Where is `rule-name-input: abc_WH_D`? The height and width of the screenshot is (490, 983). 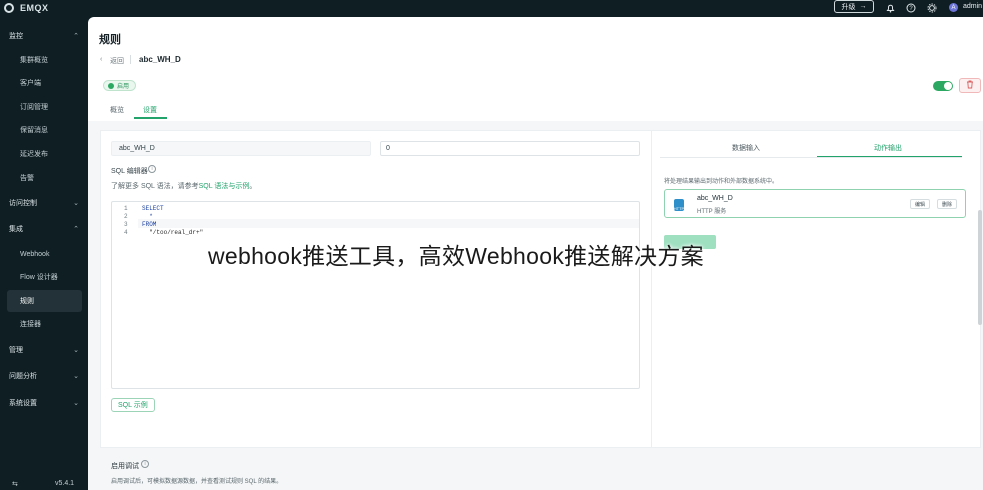
rule-name-input: abc_WH_D is located at coordinates (241, 148).